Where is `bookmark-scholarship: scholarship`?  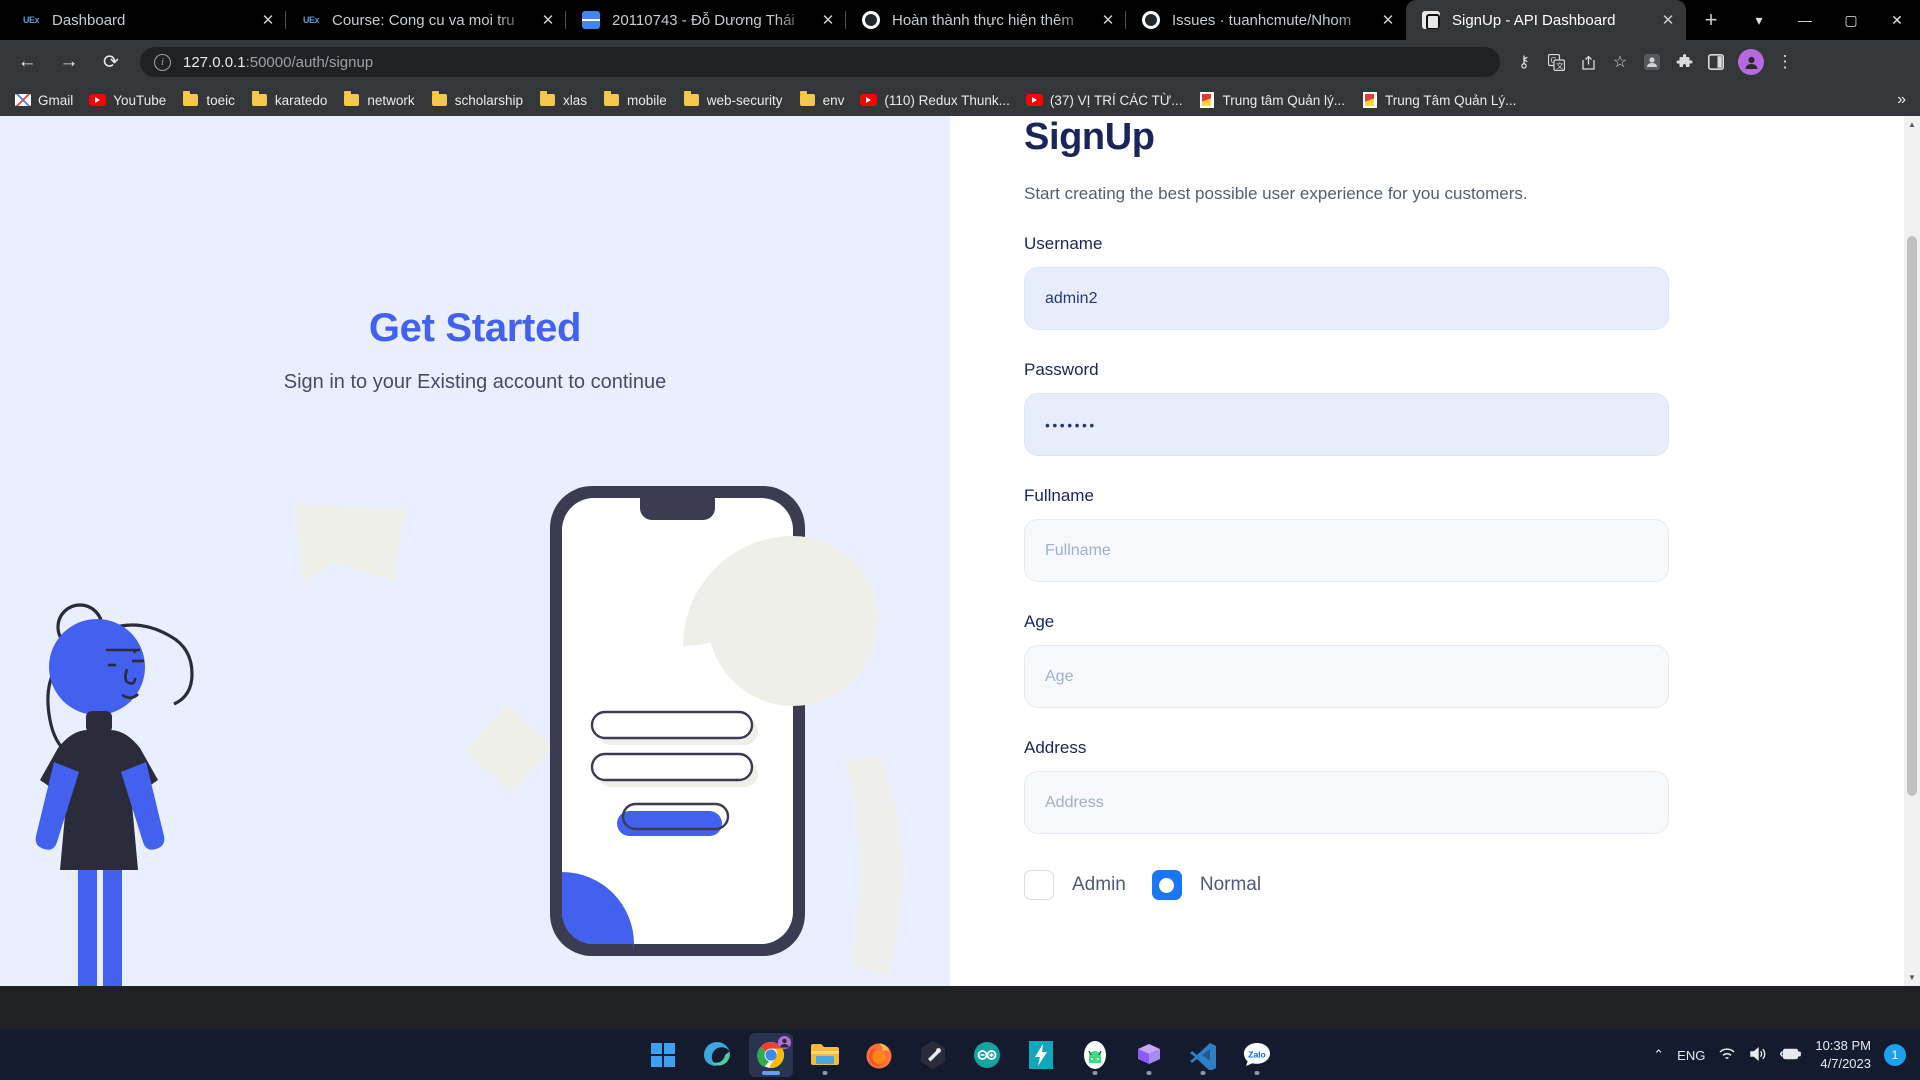 bookmark-scholarship: scholarship is located at coordinates (477, 100).